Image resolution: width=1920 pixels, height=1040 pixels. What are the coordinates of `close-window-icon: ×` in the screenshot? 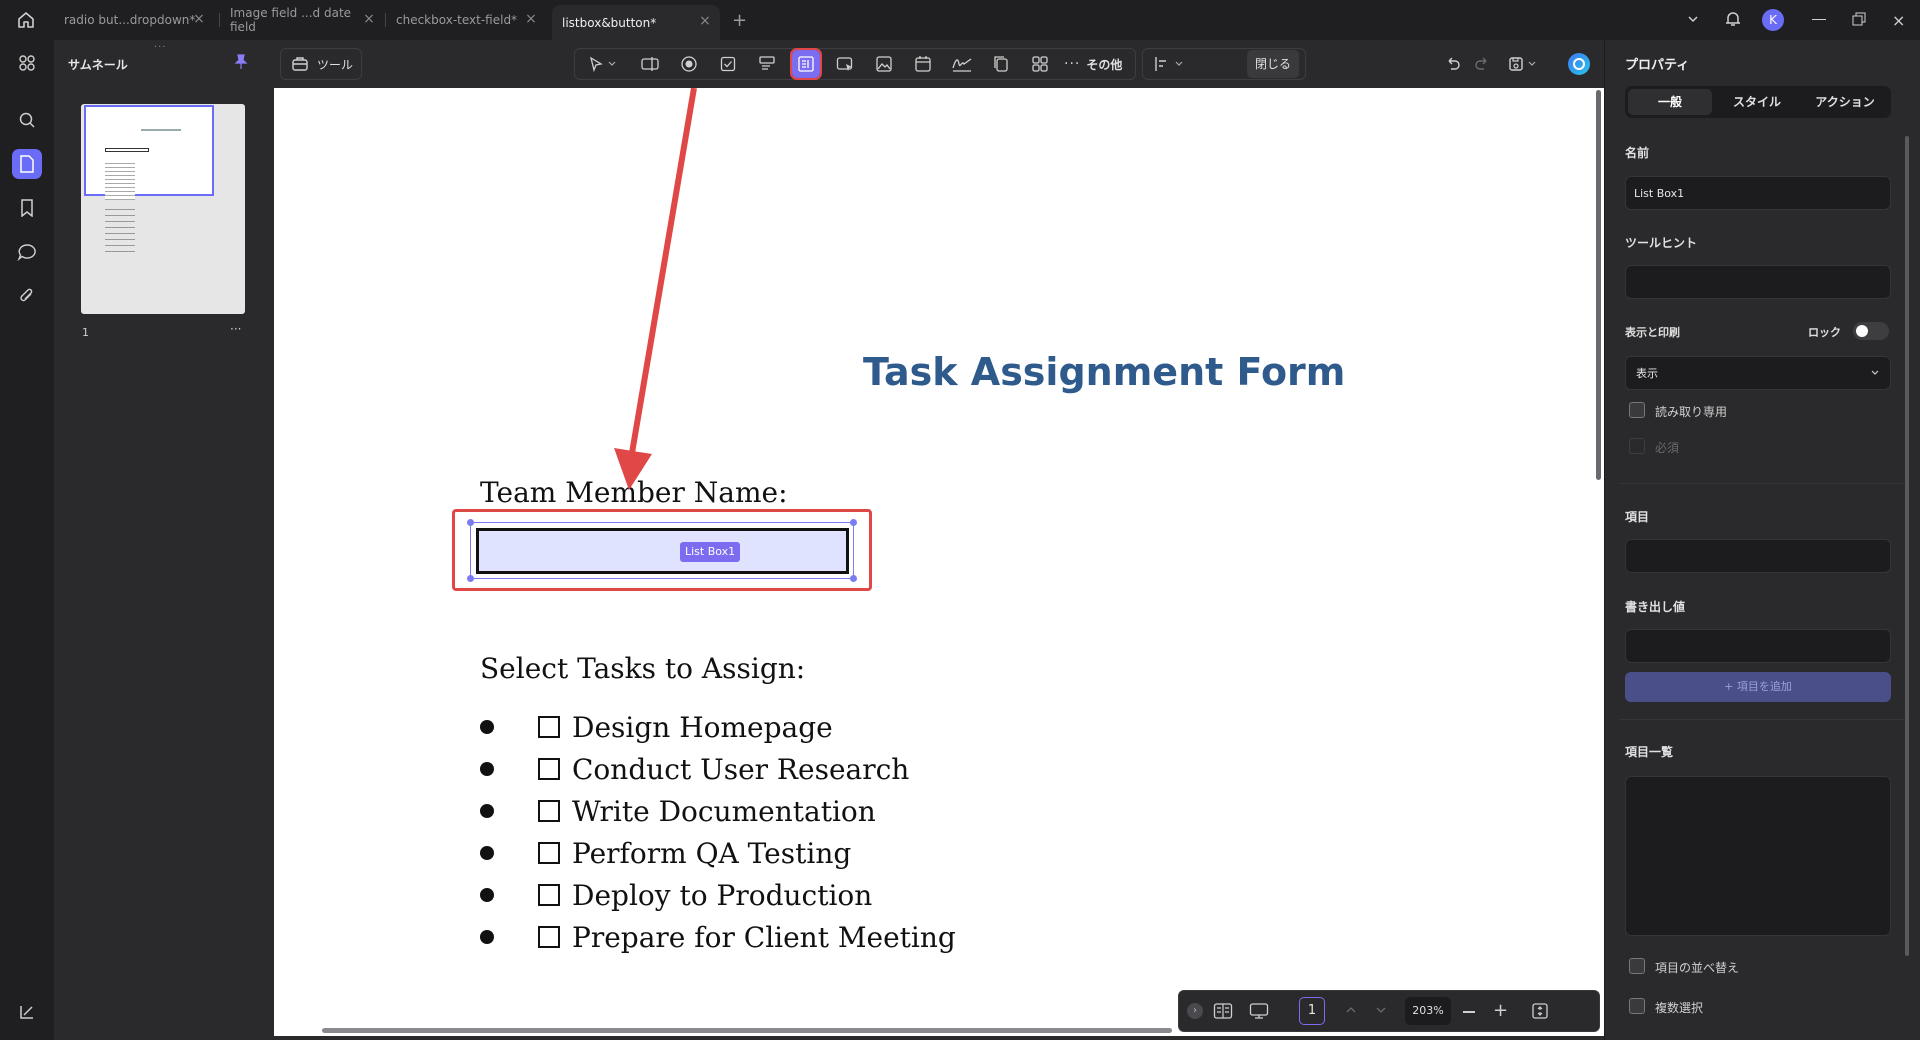 It's located at (1898, 20).